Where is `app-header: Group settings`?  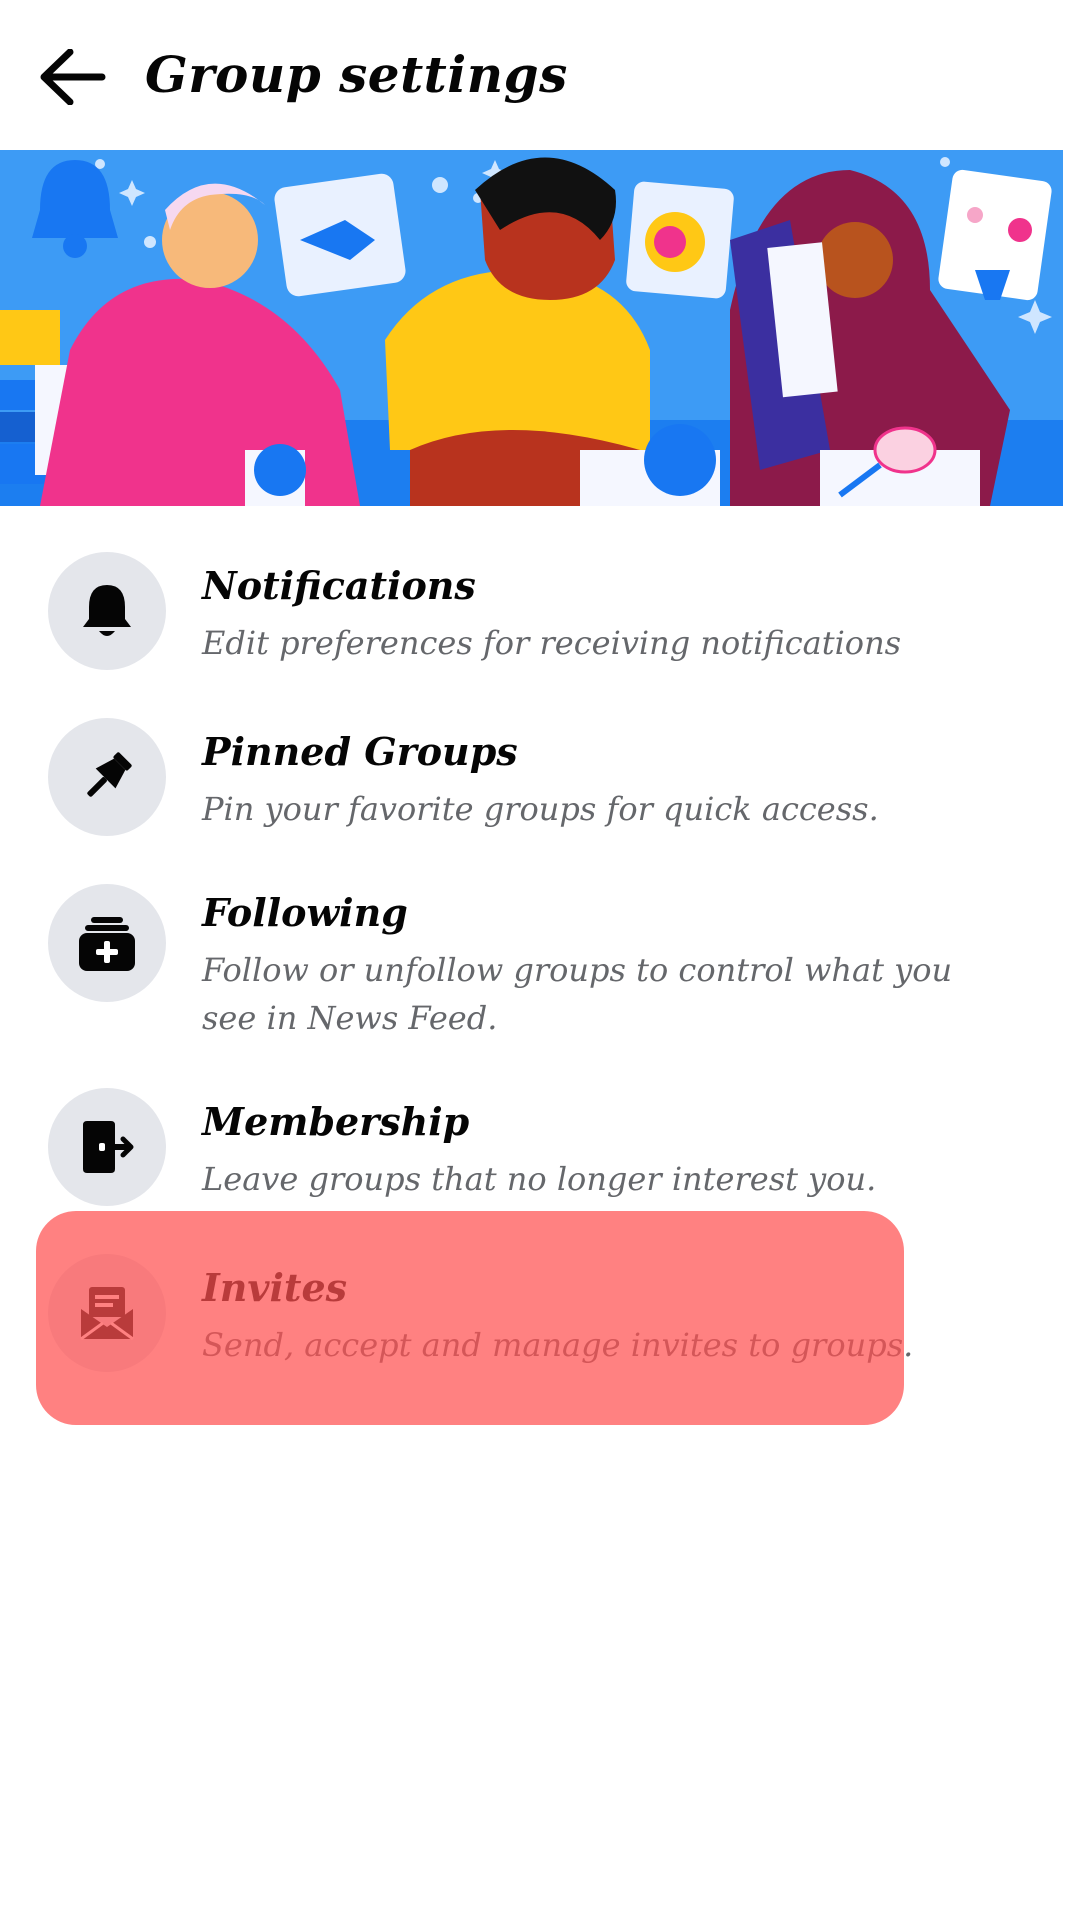 app-header: Group settings is located at coordinates (540, 75).